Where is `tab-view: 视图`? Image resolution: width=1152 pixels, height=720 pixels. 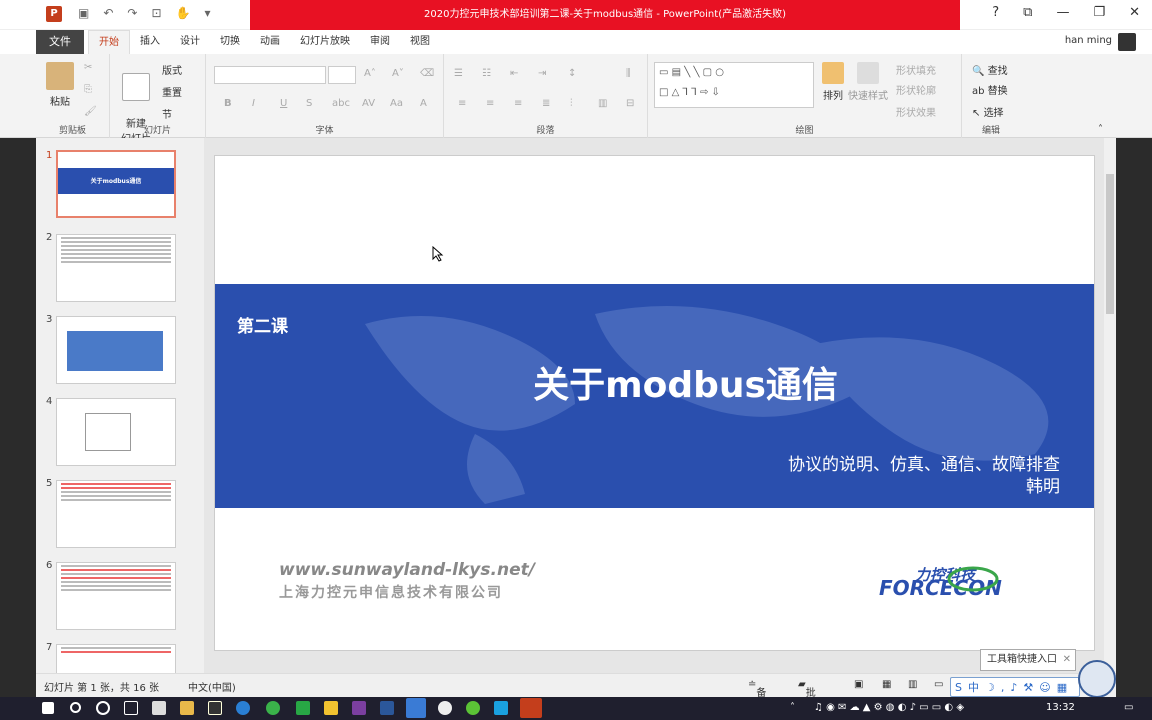
tab-view: 视图 is located at coordinates (420, 42).